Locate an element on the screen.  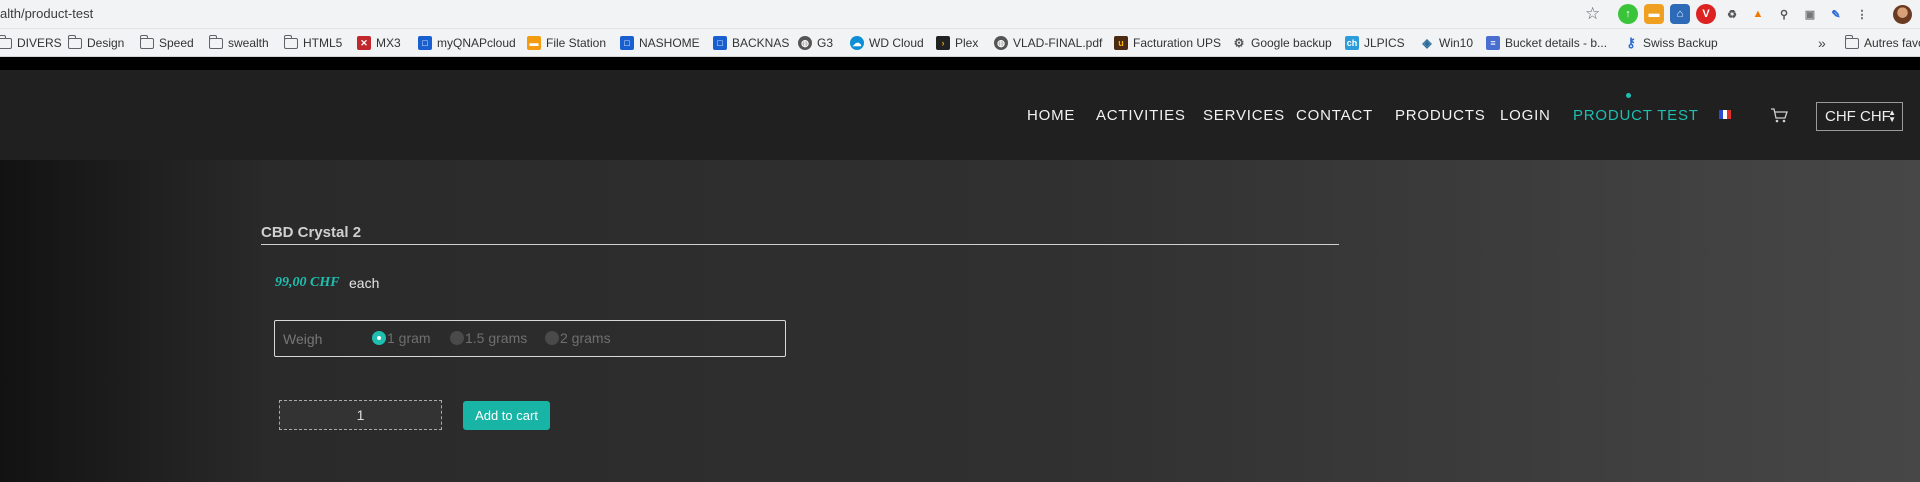
address-bar: alth/product-test ☆ ↑ ▬ ⌂ V ♻ ▲ ⚲ ▣ ✎ ⋮ is located at coordinates (960, 14).